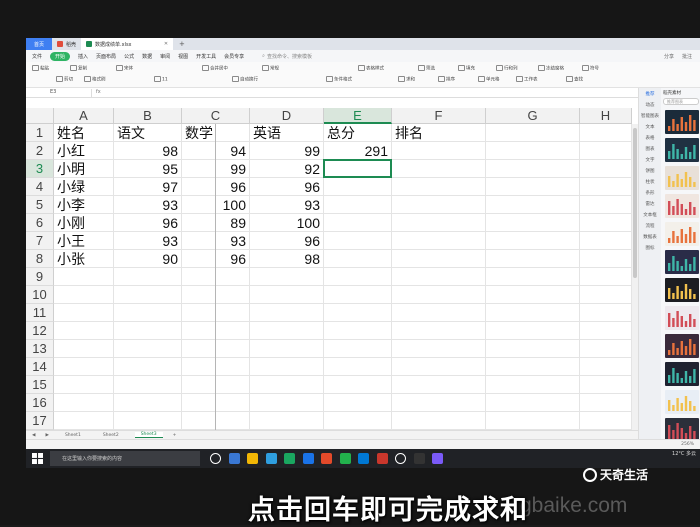 Image resolution: width=700 pixels, height=527 pixels. What do you see at coordinates (106, 56) in the screenshot?
I see `menu-item: 页面布局` at bounding box center [106, 56].